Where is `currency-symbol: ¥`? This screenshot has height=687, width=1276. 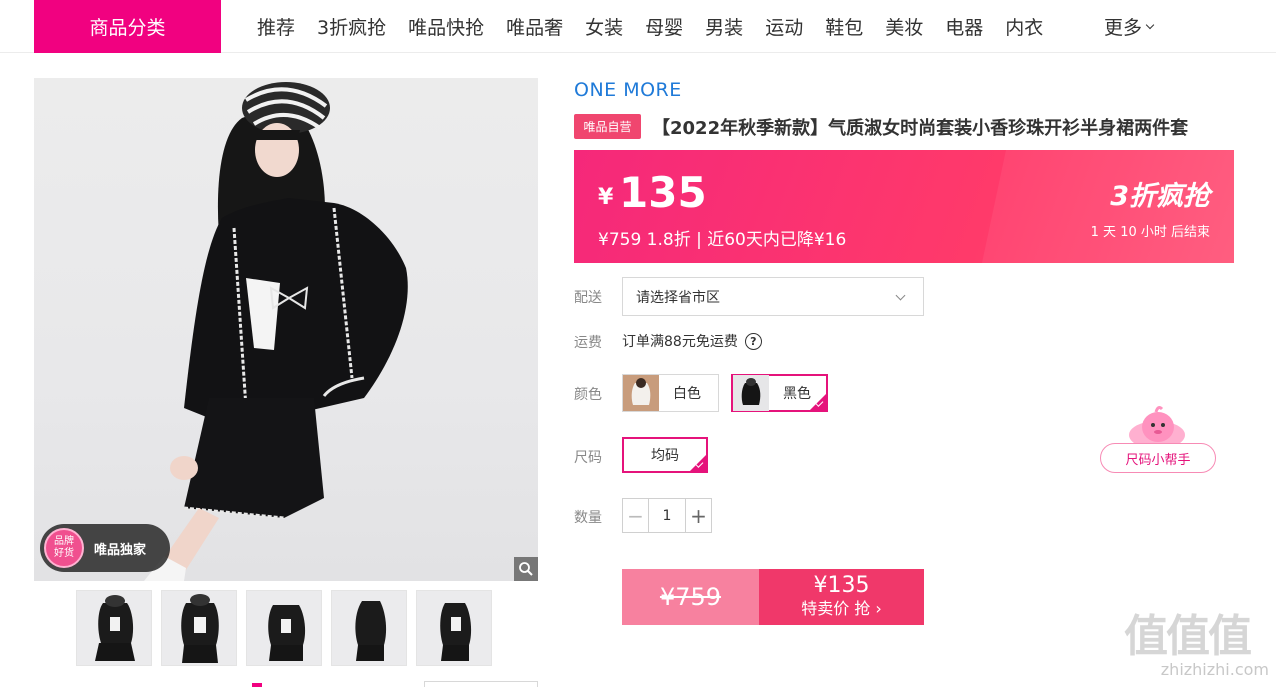
currency-symbol: ¥ is located at coordinates (606, 197).